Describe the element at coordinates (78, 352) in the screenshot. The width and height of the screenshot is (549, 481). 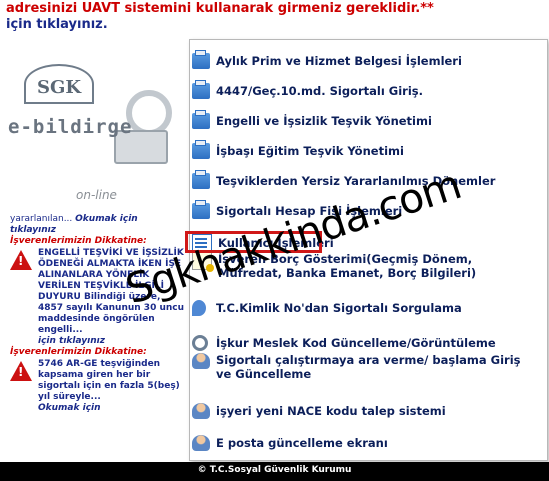
I see `notice-title-2: İşverenlerimizin Dikkatine:` at that location.